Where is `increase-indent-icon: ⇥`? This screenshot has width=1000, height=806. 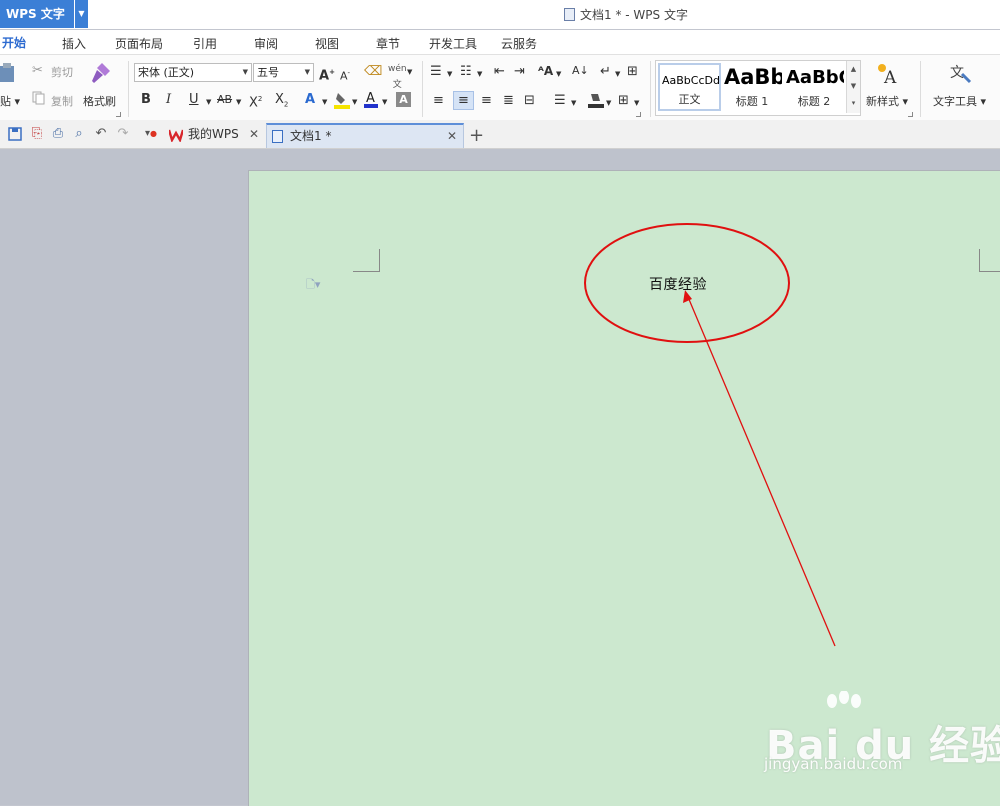
increase-indent-icon: ⇥ is located at coordinates (519, 72).